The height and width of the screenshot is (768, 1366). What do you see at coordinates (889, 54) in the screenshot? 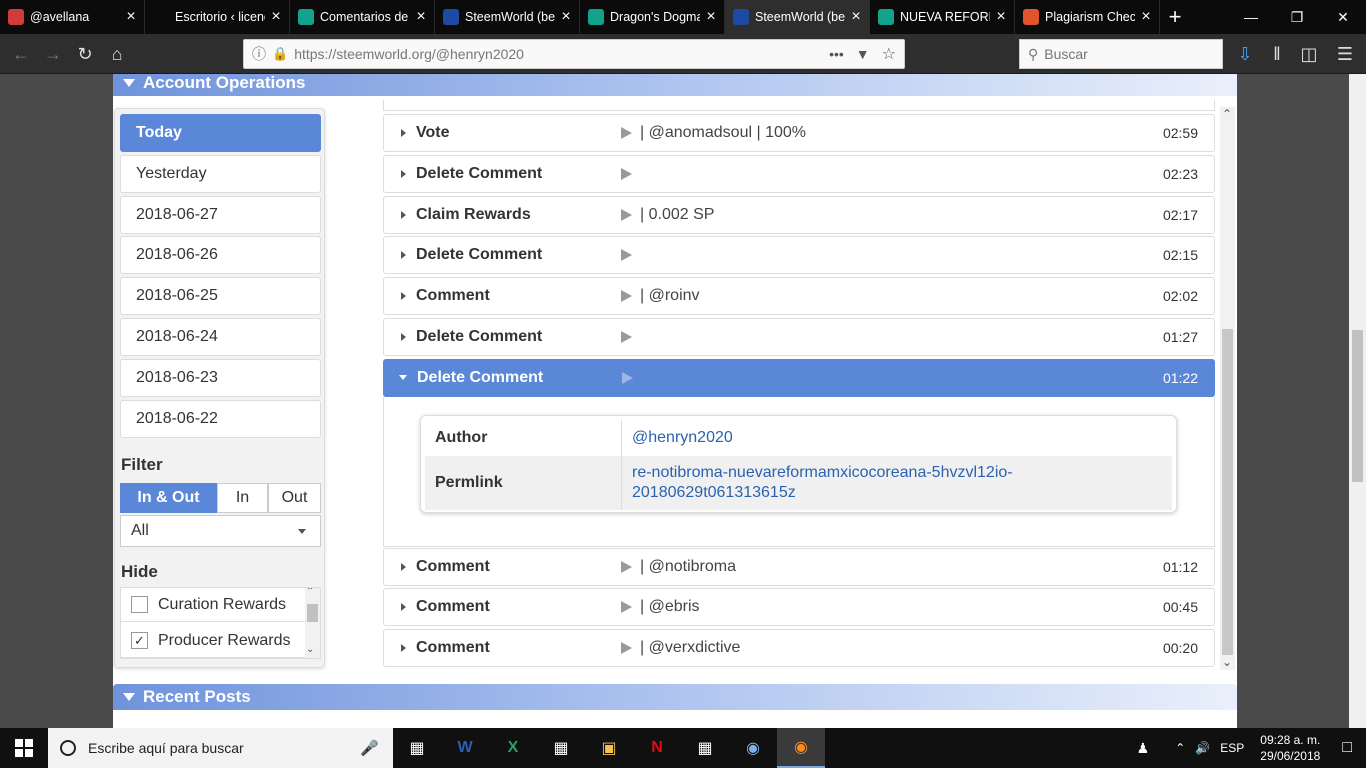
I see `bookmark-star-icon: ☆` at bounding box center [889, 54].